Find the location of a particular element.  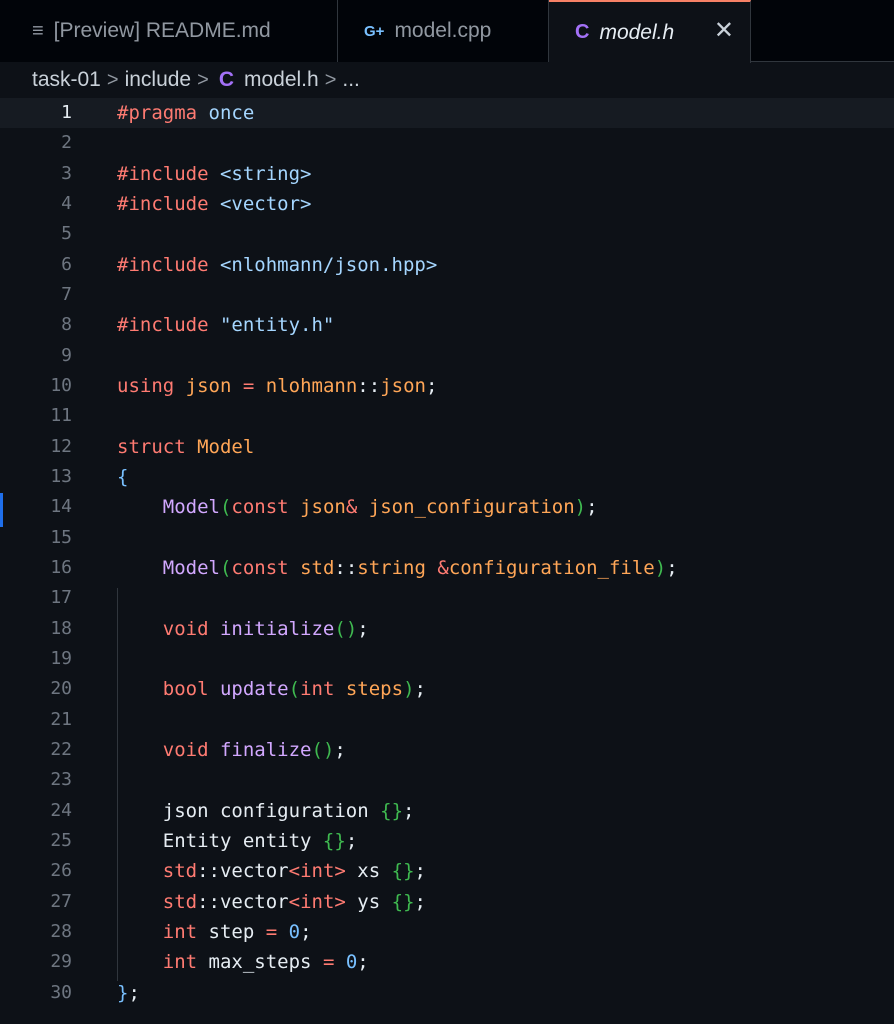

line-number: 15 is located at coordinates (61, 537).